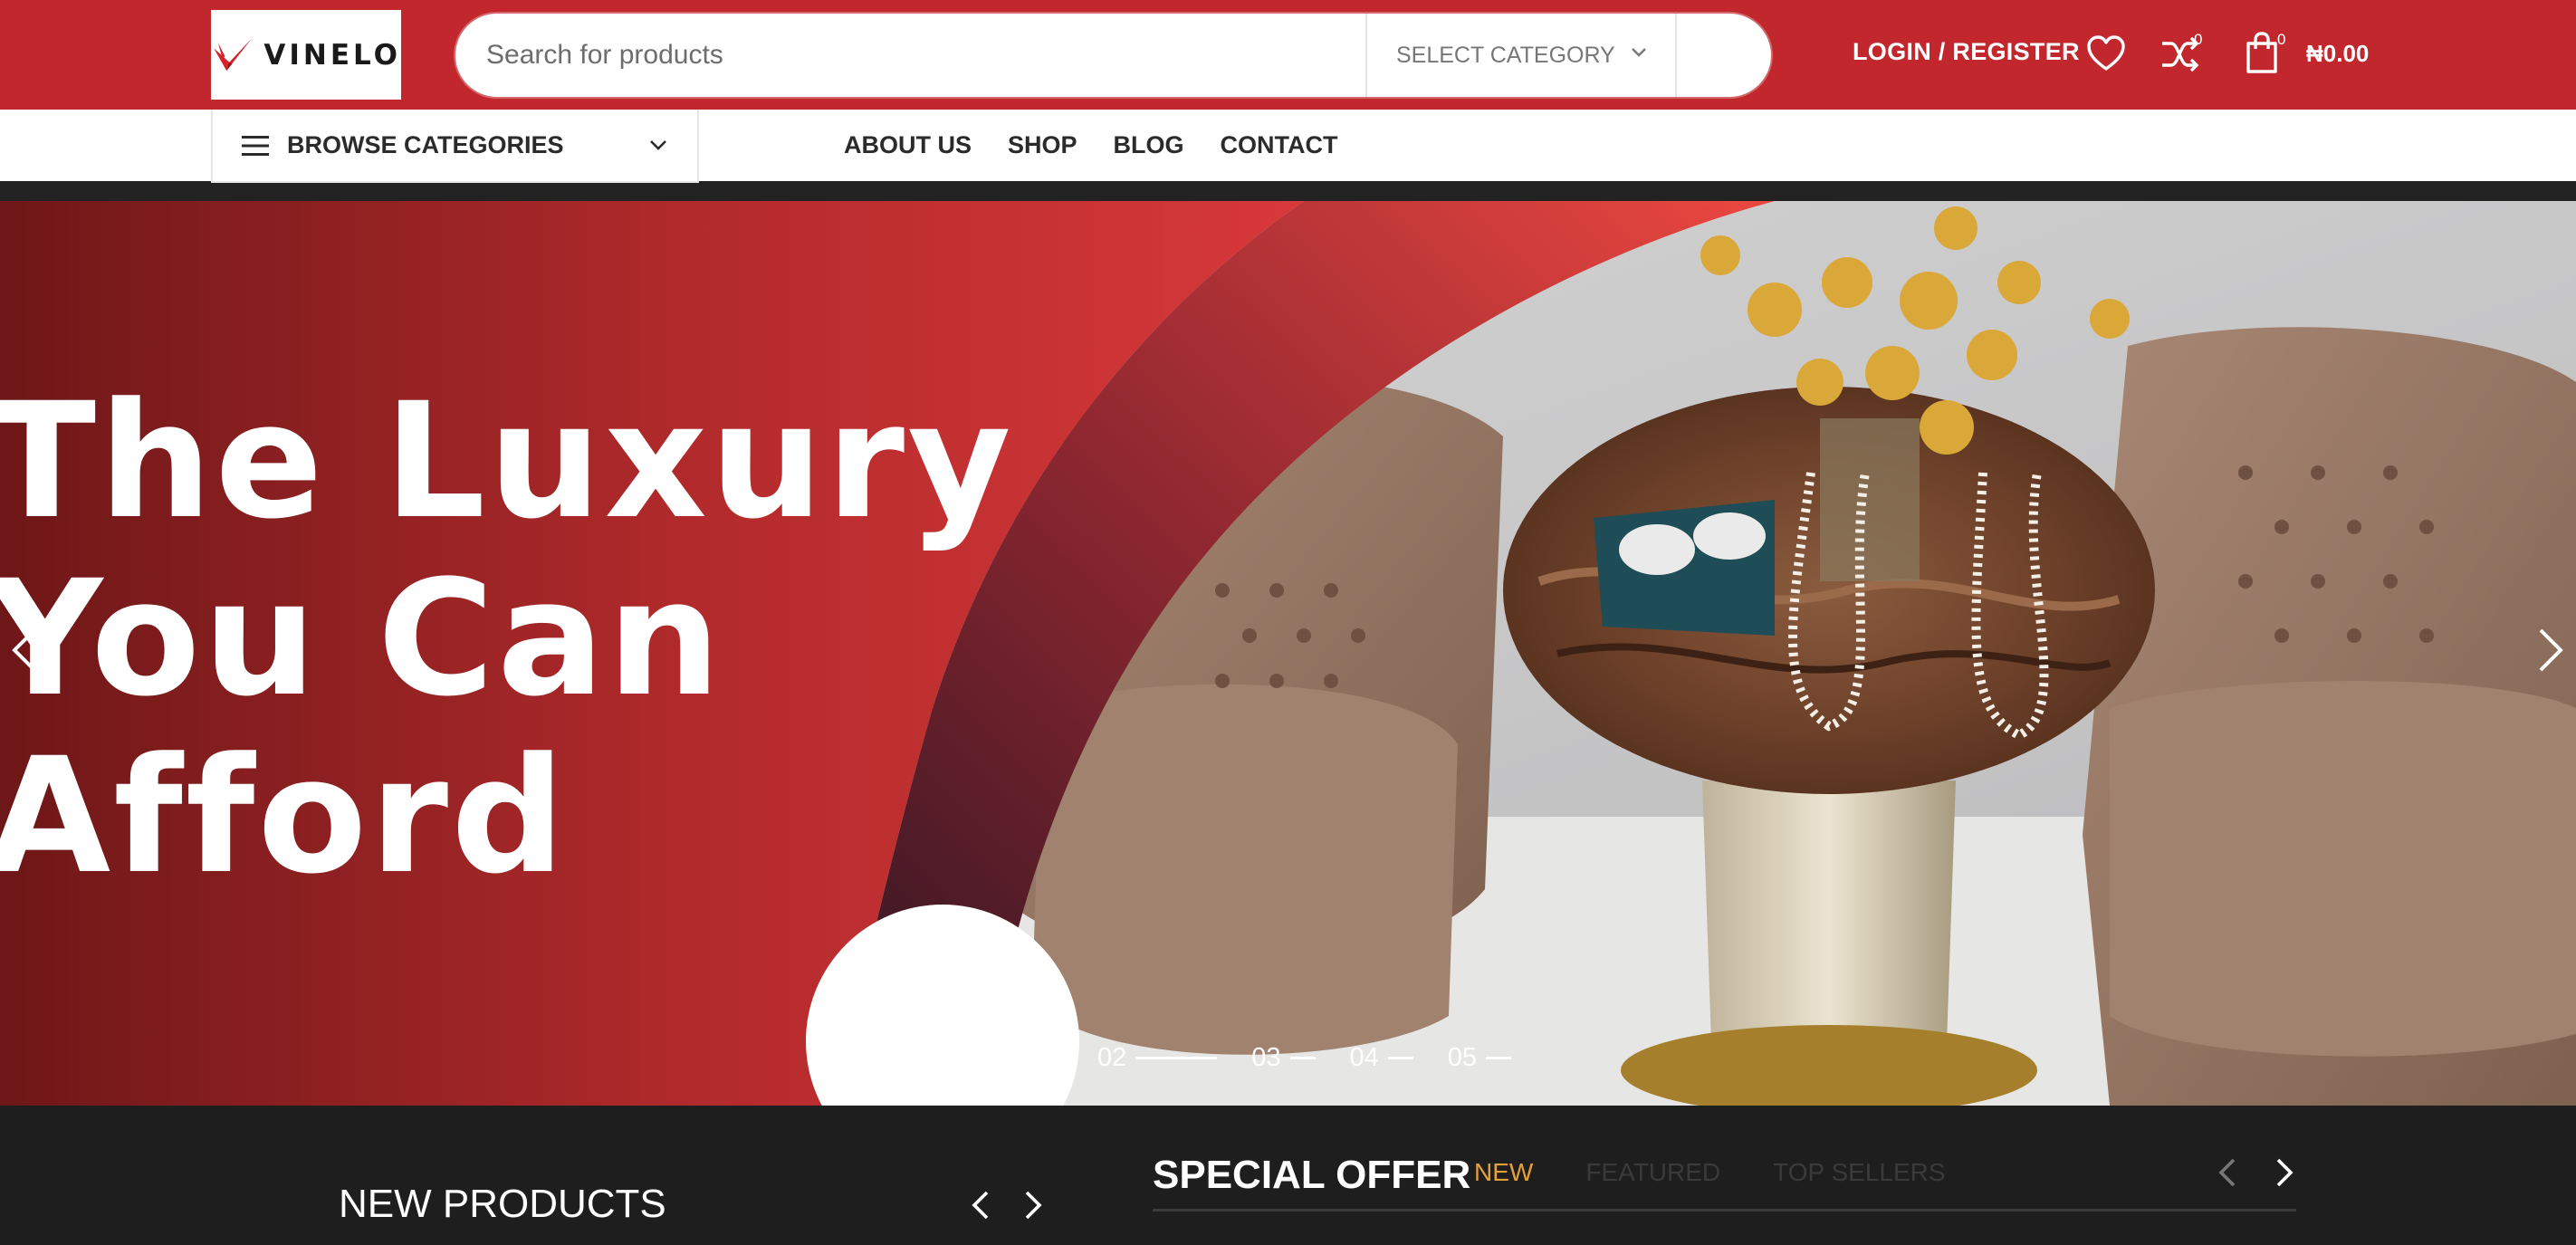 Image resolution: width=2576 pixels, height=1245 pixels. I want to click on hamburger-icon, so click(255, 145).